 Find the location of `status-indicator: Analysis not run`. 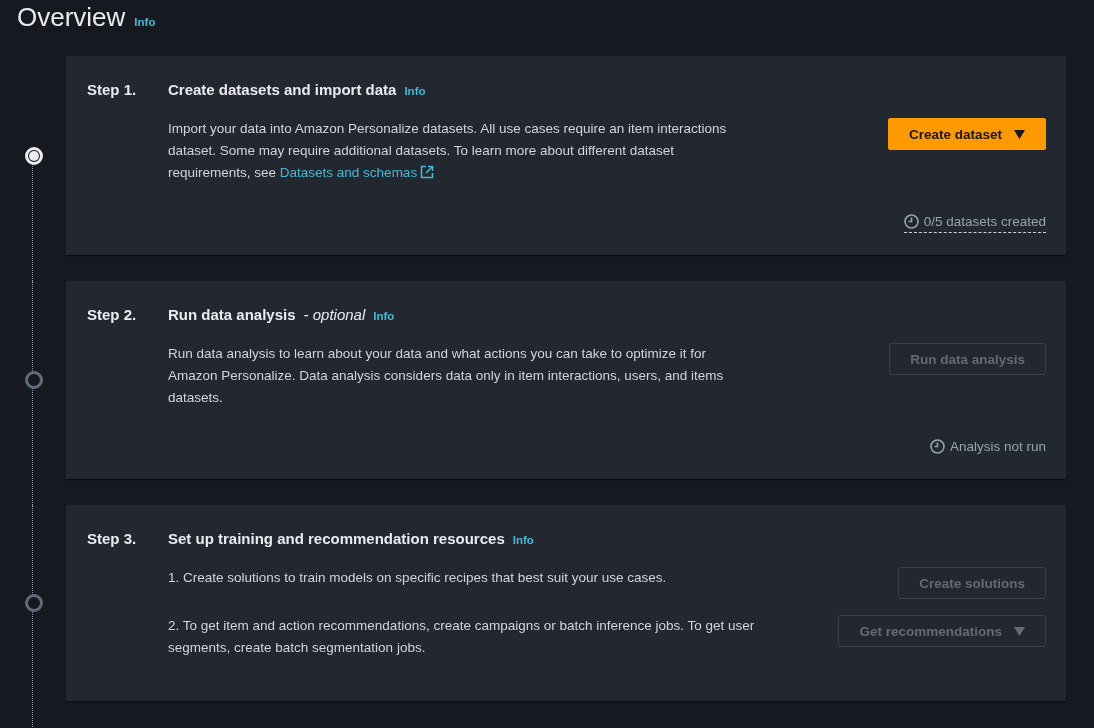

status-indicator: Analysis not run is located at coordinates (987, 448).